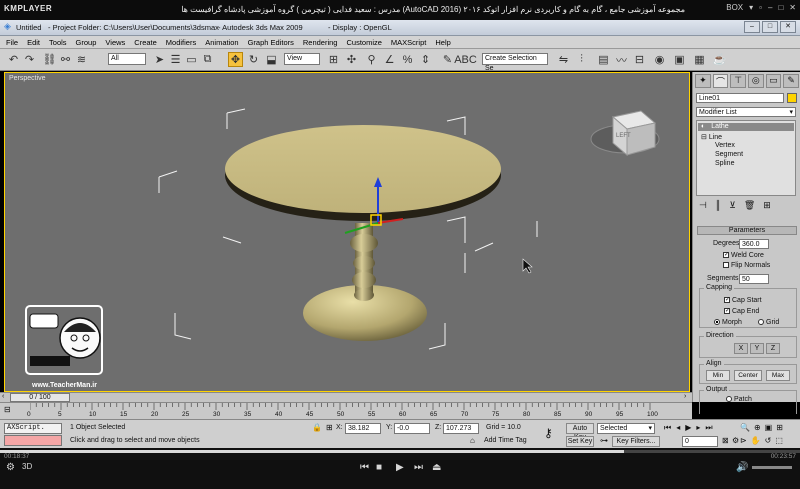 This screenshot has width=800, height=489. Describe the element at coordinates (688, 428) in the screenshot. I see `play-animation-icon: ▶` at that location.